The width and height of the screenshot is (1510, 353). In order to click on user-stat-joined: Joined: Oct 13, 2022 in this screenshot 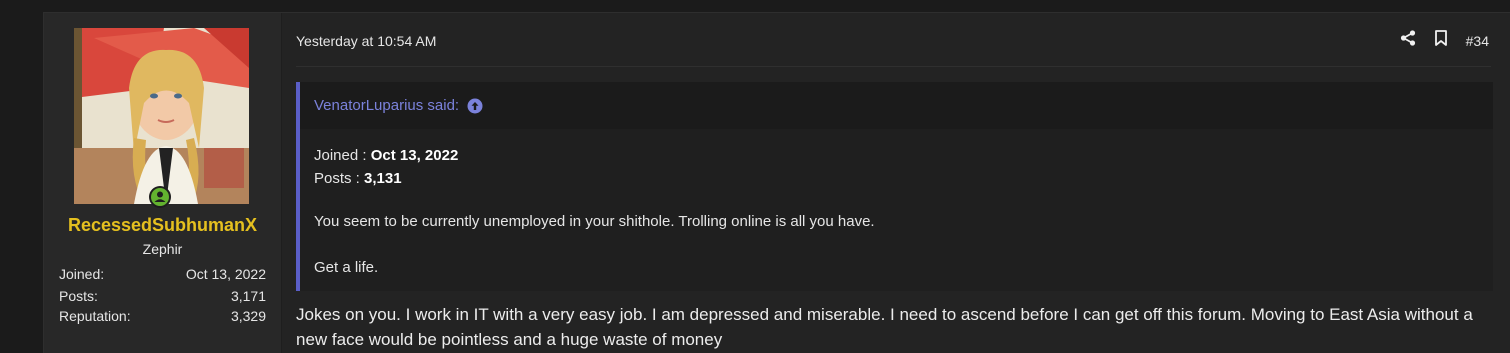, I will do `click(162, 274)`.